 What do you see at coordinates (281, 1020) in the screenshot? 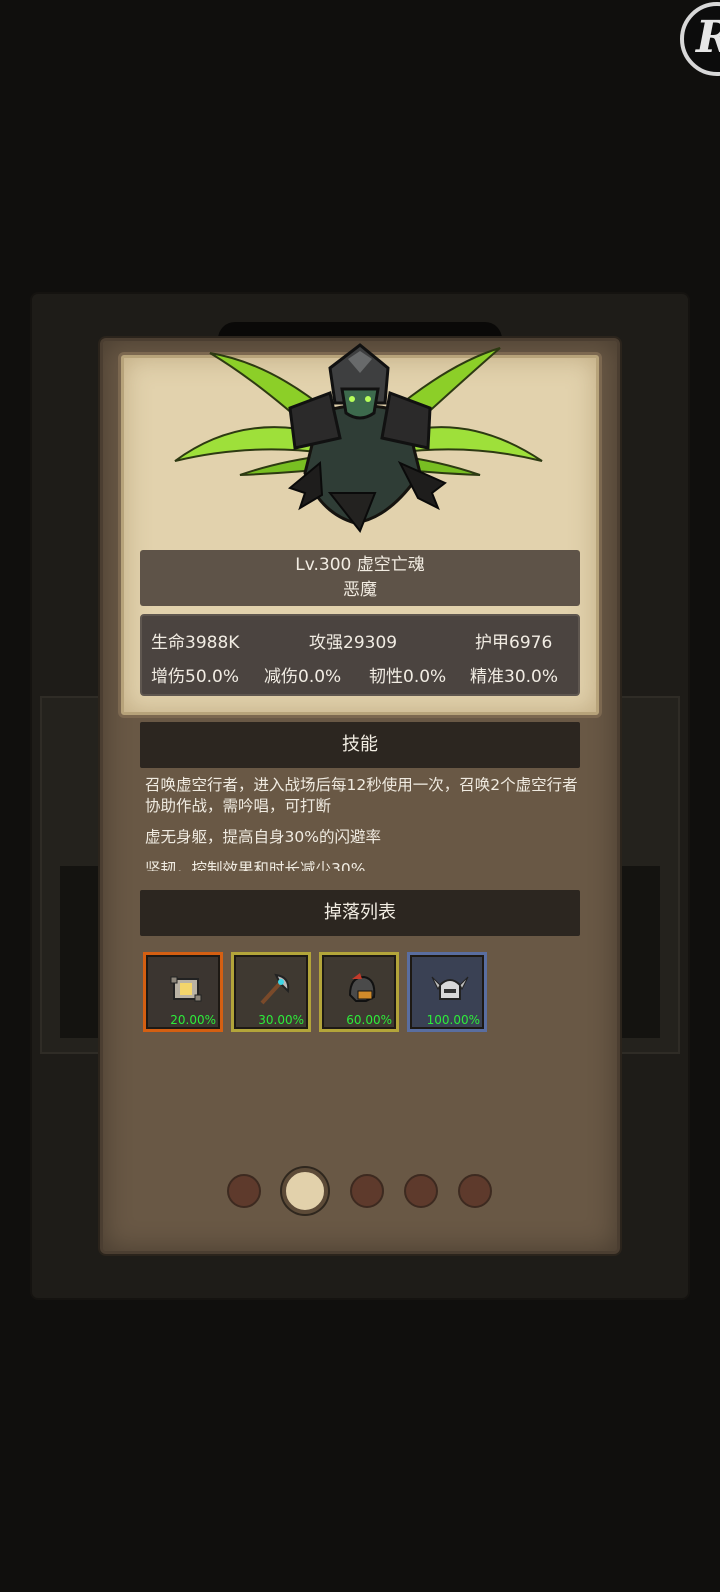
I see `drop-rate-2: 30.00%` at bounding box center [281, 1020].